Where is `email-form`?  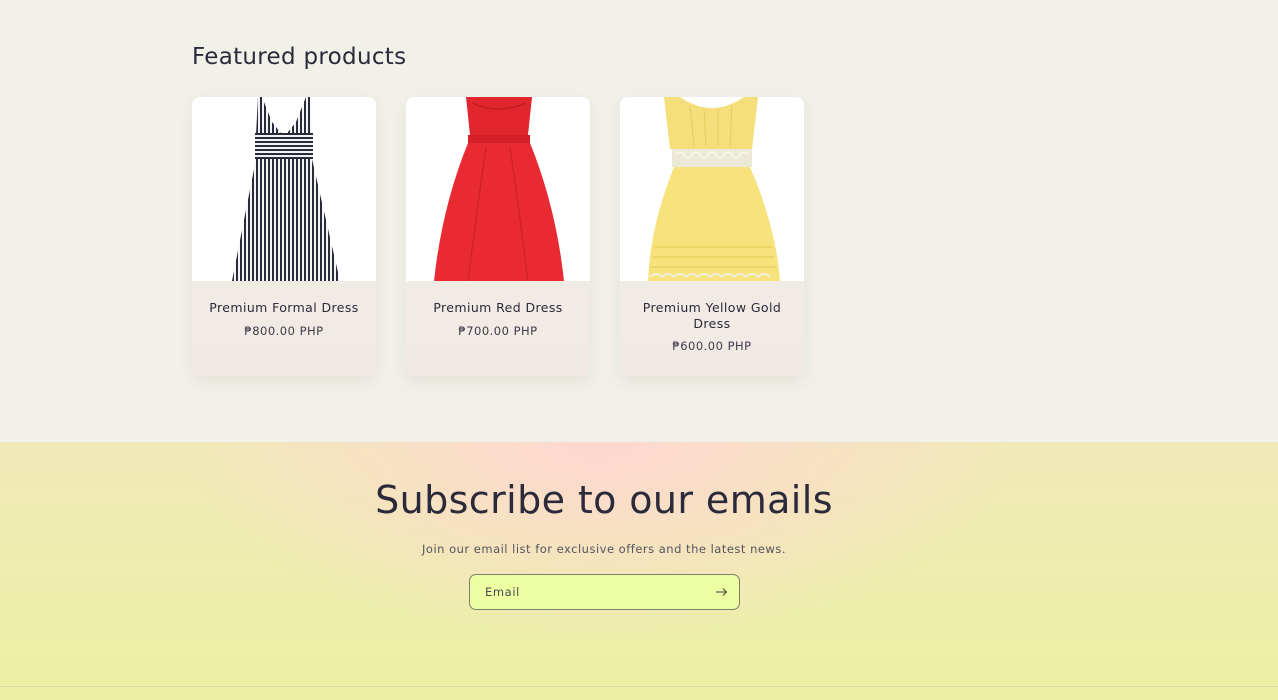 email-form is located at coordinates (604, 592).